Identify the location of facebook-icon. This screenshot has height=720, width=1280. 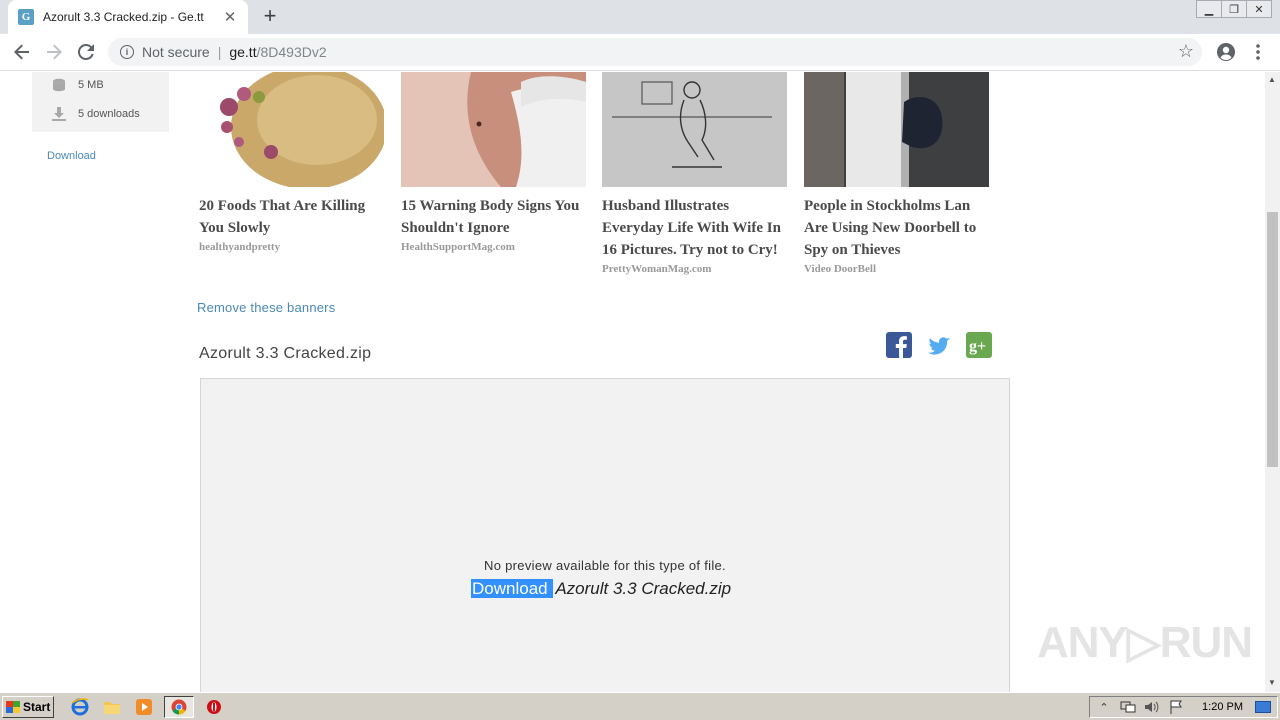
(899, 345).